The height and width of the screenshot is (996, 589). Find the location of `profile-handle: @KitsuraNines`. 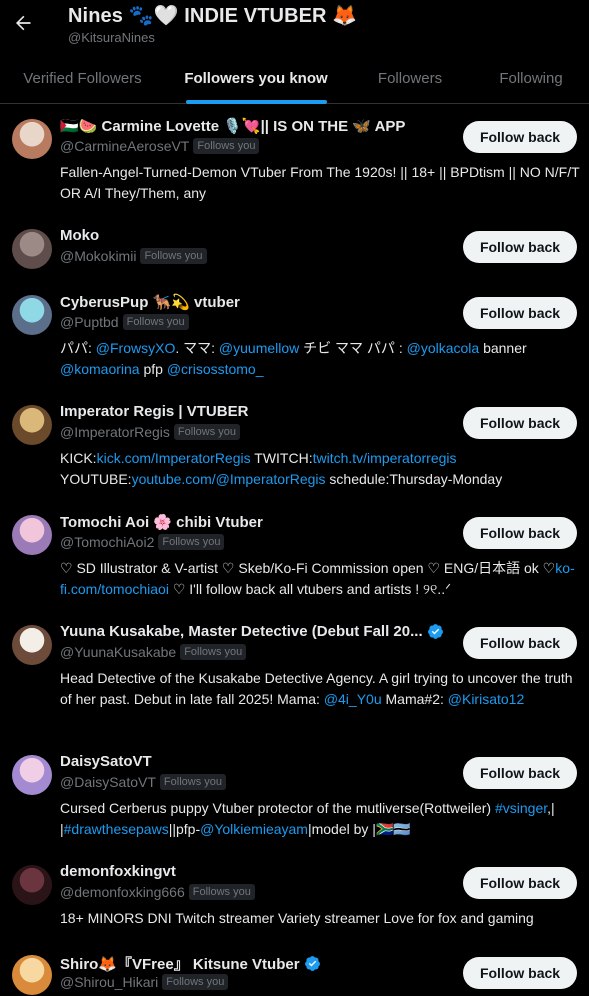

profile-handle: @KitsuraNines is located at coordinates (111, 37).